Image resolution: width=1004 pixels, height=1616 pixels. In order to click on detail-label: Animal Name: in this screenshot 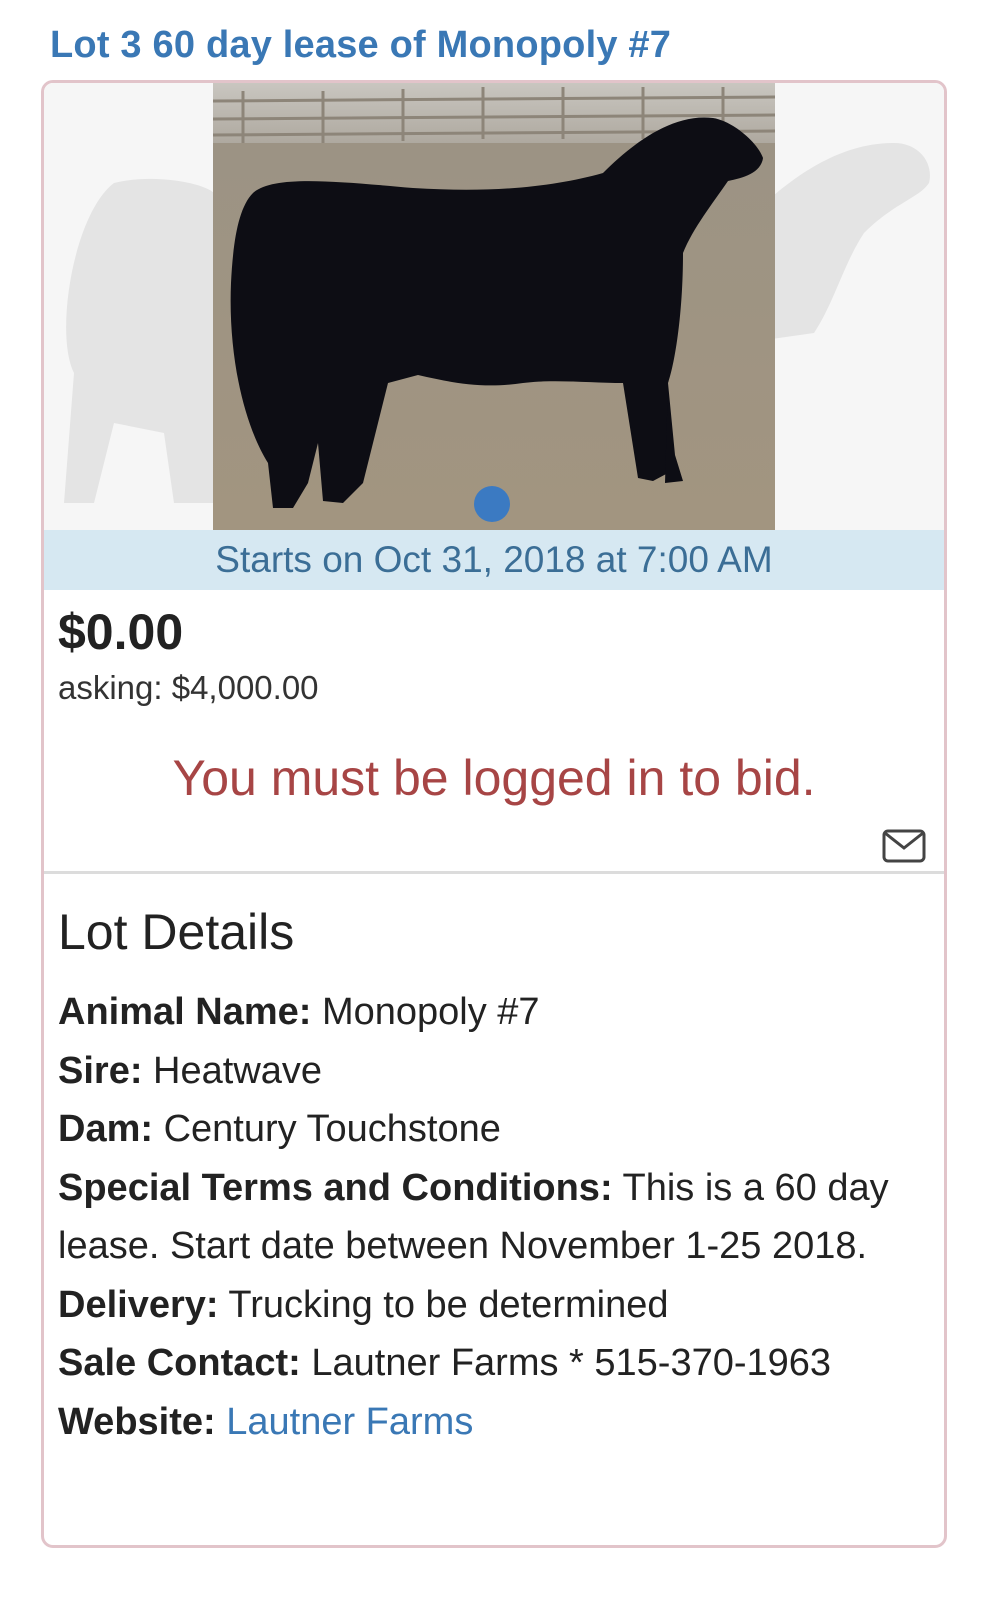, I will do `click(185, 1012)`.